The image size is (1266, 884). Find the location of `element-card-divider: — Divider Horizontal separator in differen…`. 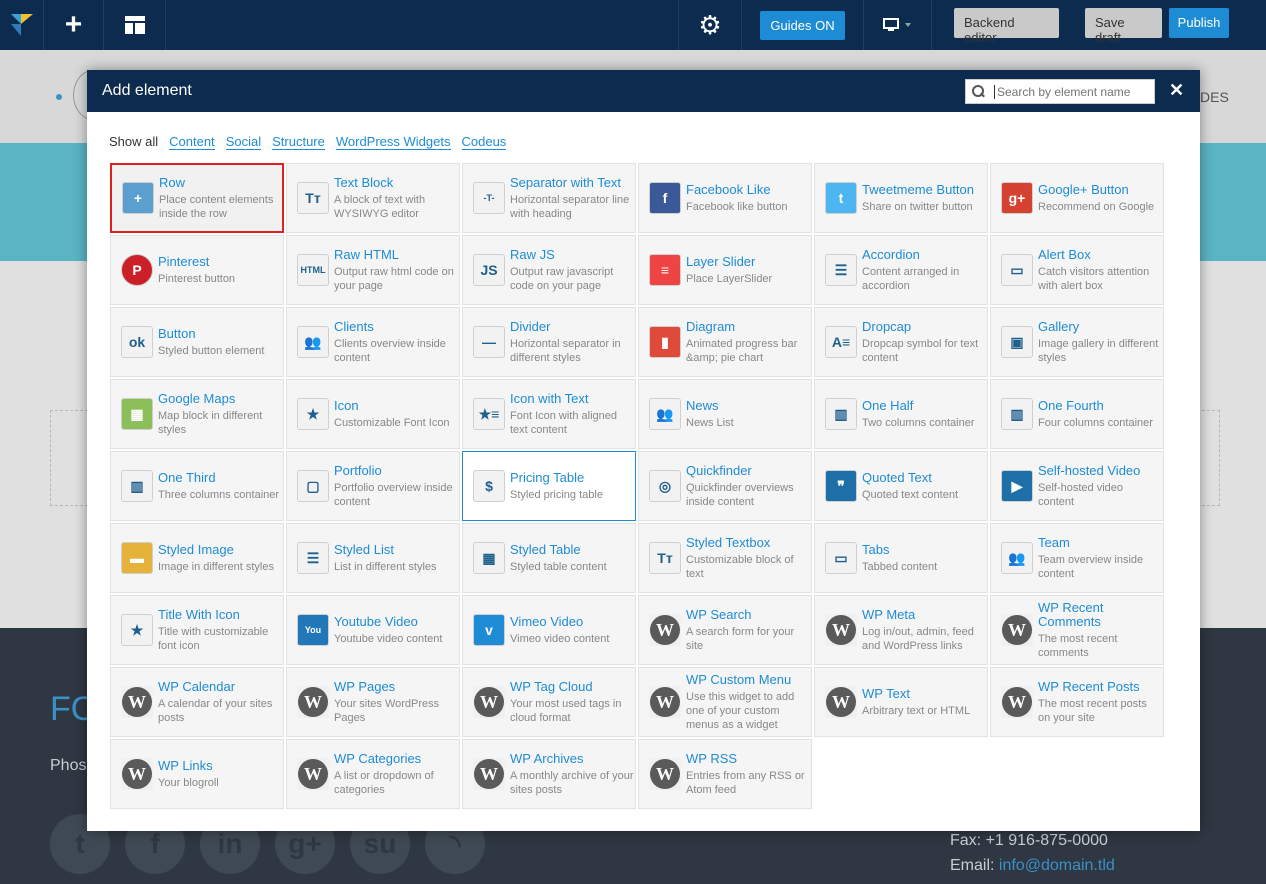

element-card-divider: — Divider Horizontal separator in differen… is located at coordinates (549, 342).